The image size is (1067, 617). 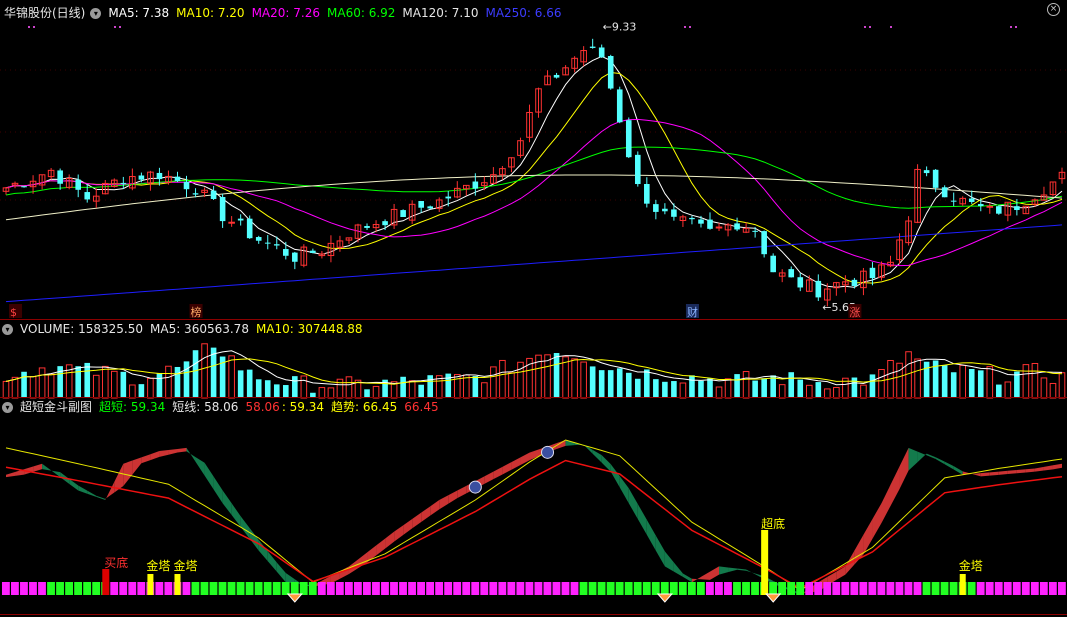 I want to click on indicator-collapse-icon: ▾, so click(x=7, y=407).